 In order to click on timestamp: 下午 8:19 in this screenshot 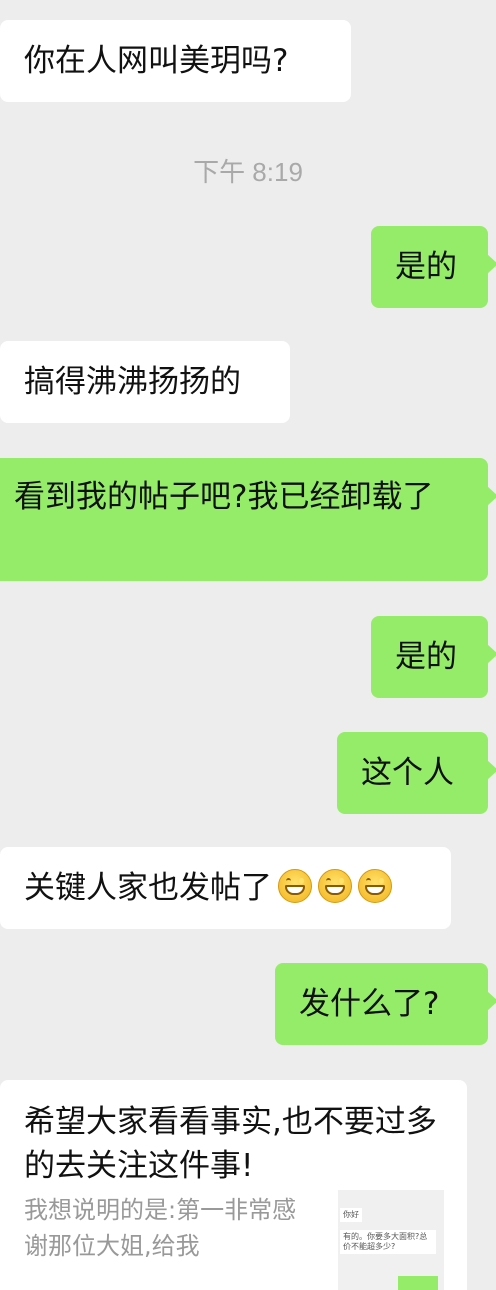, I will do `click(248, 172)`.